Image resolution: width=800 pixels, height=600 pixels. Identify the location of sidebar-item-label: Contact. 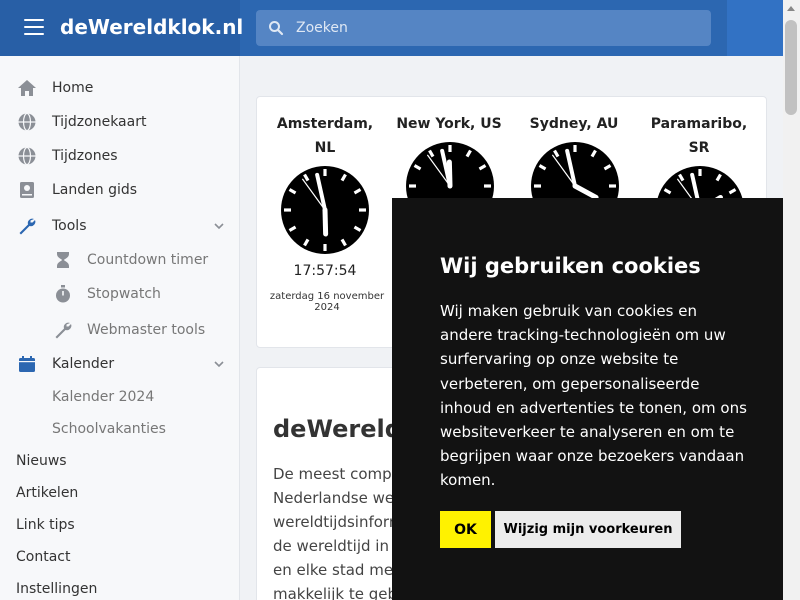
(43, 557).